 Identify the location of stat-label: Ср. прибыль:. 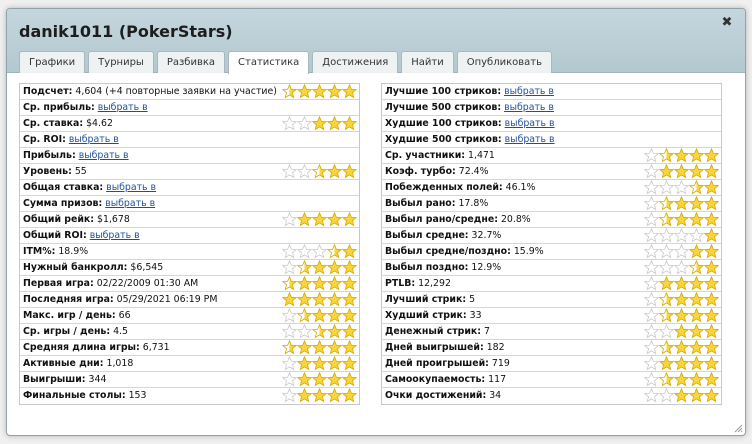
(59, 107).